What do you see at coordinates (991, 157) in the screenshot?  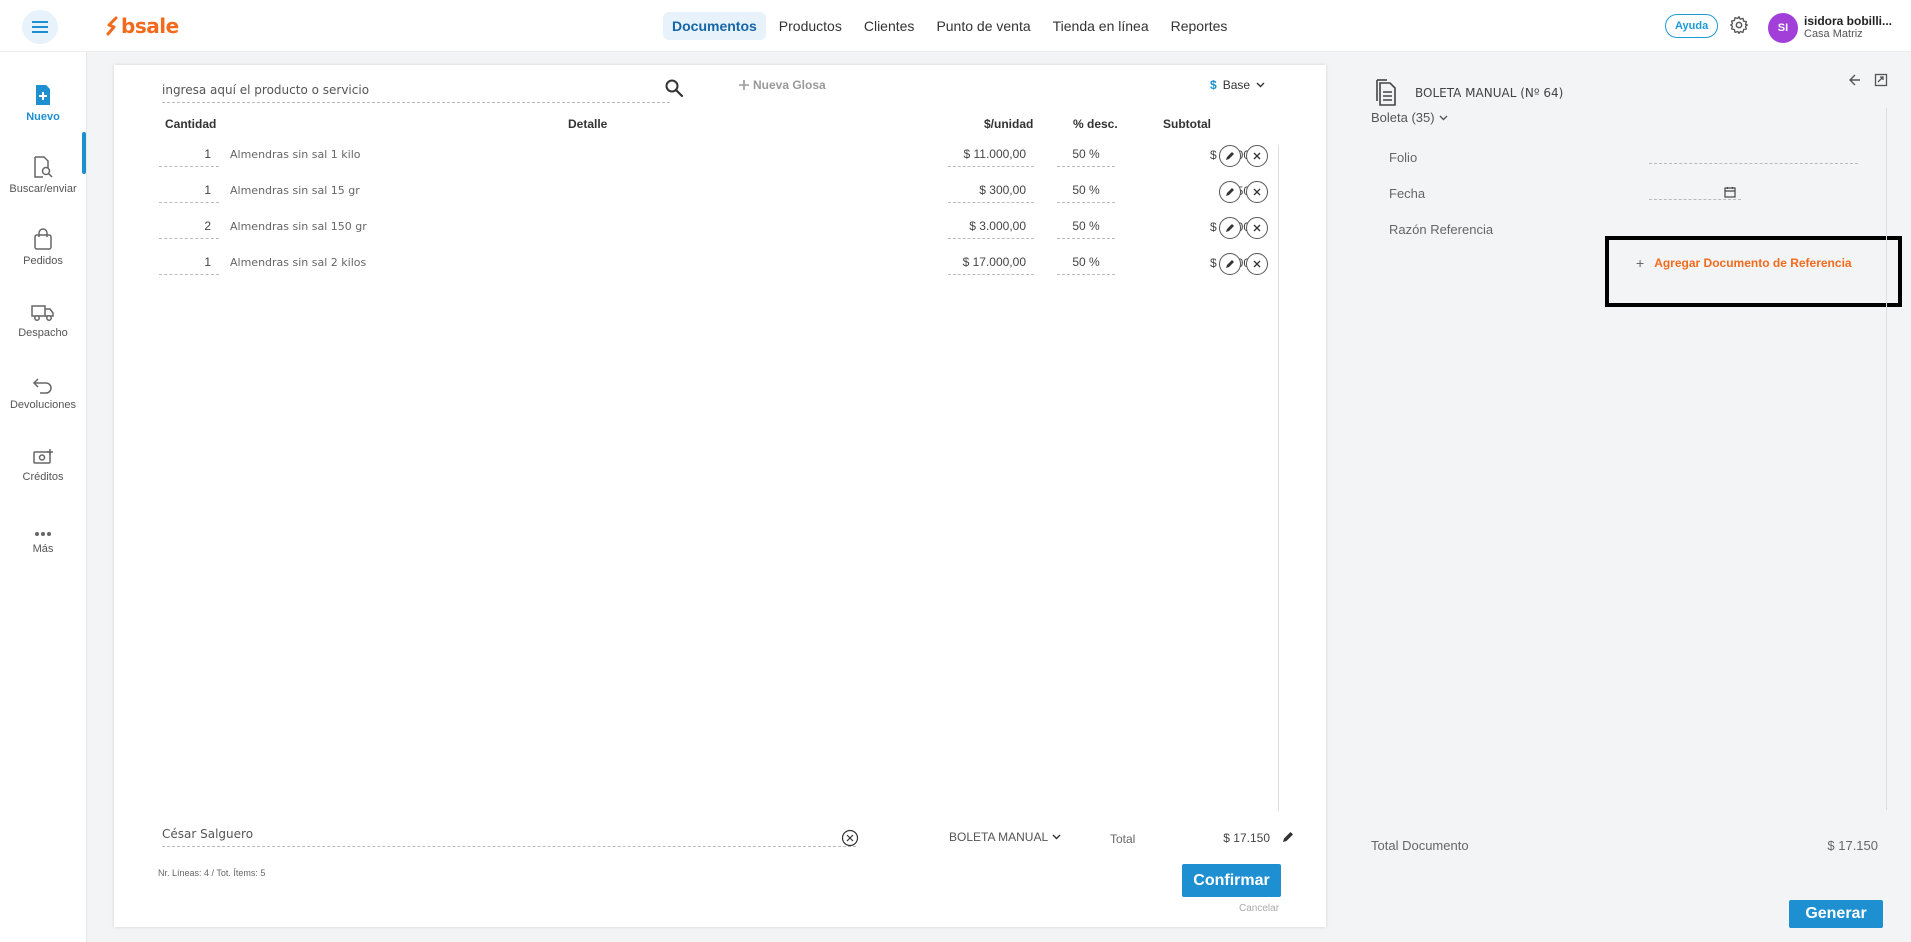 I see `unit-price-input: $ 11.000,00` at bounding box center [991, 157].